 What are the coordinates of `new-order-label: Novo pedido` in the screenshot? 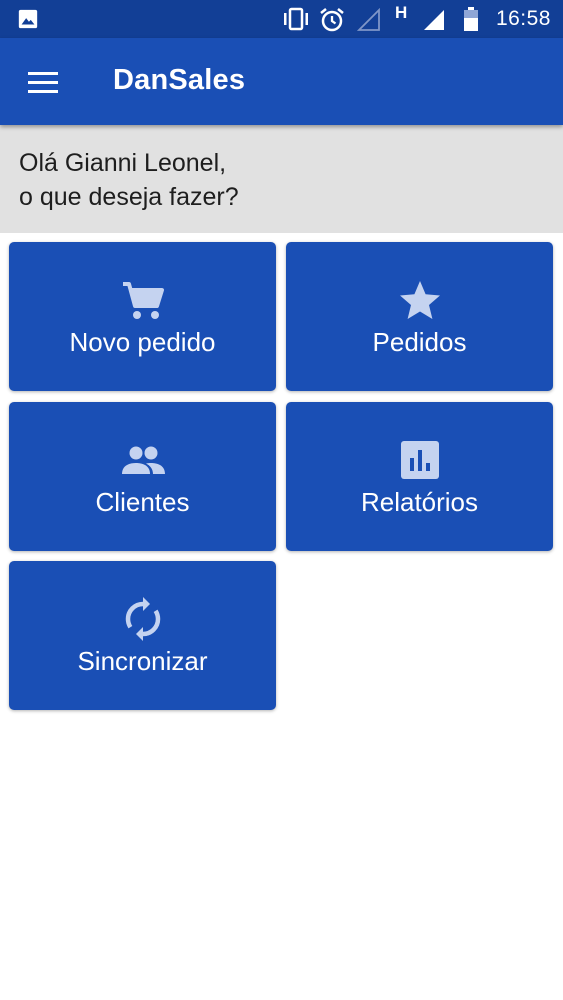 It's located at (142, 342).